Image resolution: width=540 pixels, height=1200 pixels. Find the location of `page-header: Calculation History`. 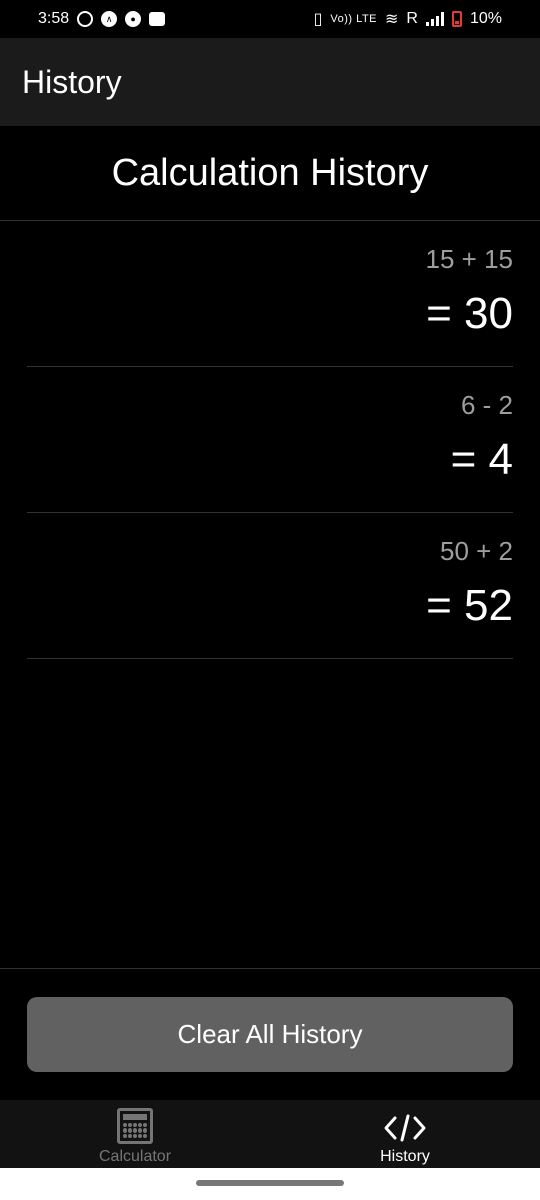

page-header: Calculation History is located at coordinates (270, 173).